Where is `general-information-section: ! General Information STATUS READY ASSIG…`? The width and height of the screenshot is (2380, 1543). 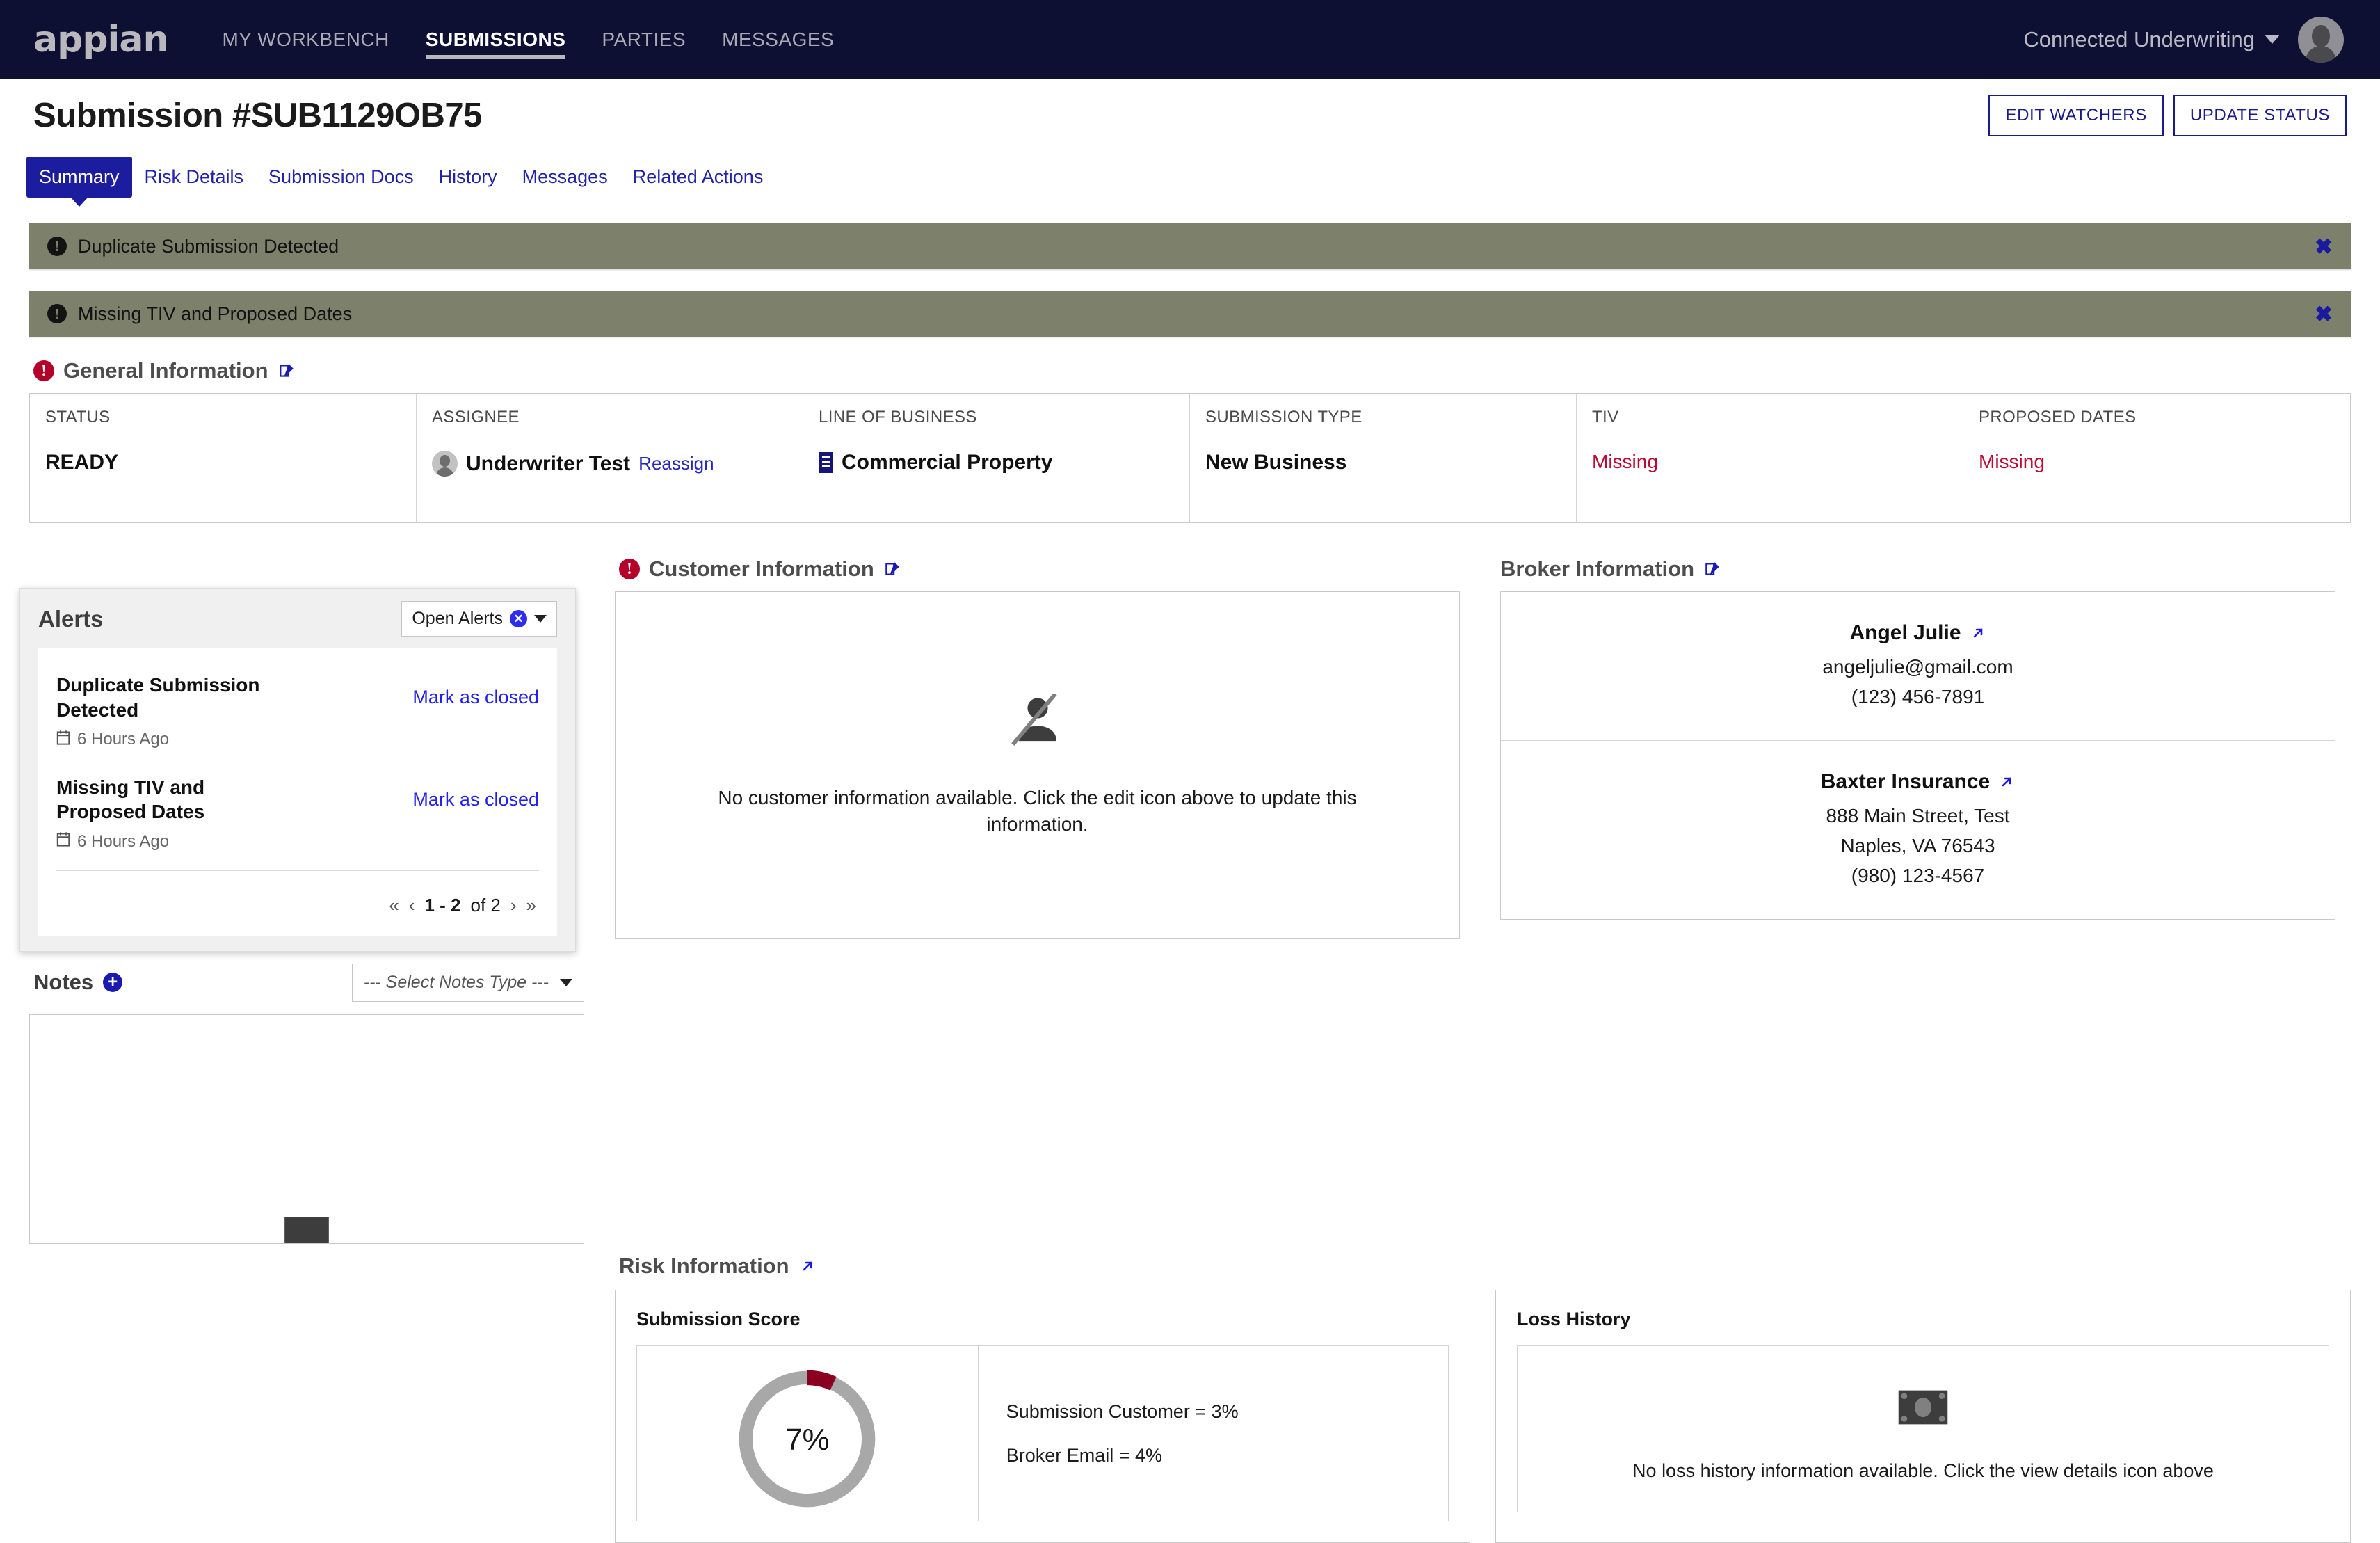 general-information-section: ! General Information STATUS READY ASSIG… is located at coordinates (1190, 440).